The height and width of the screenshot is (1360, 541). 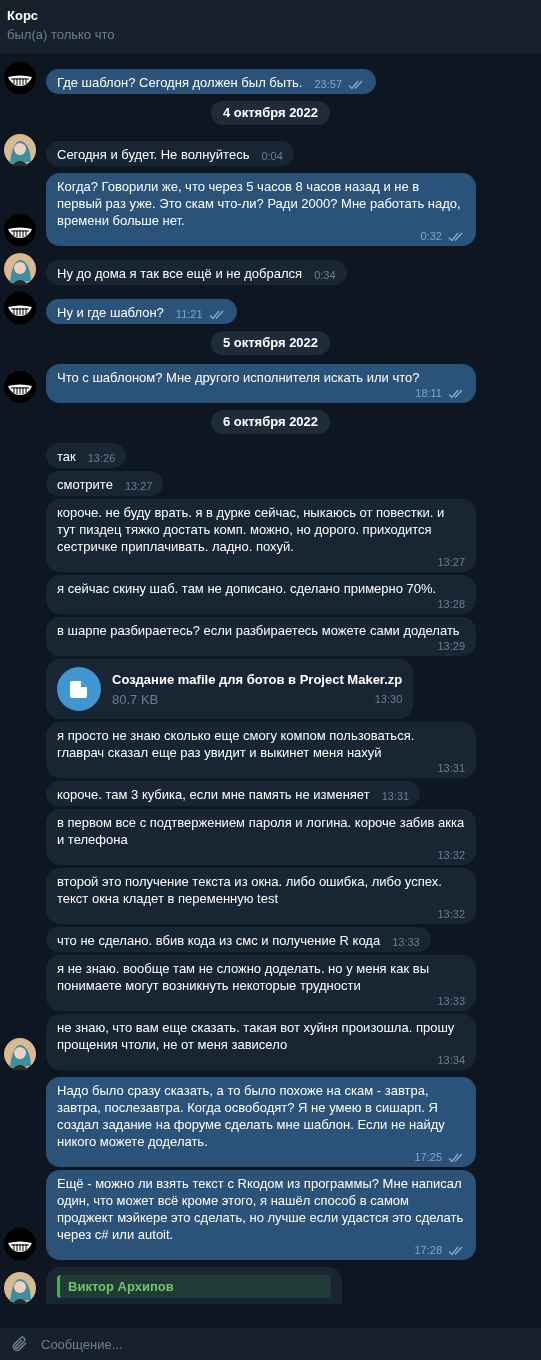 What do you see at coordinates (135, 699) in the screenshot?
I see `file-size: 80.7 KB` at bounding box center [135, 699].